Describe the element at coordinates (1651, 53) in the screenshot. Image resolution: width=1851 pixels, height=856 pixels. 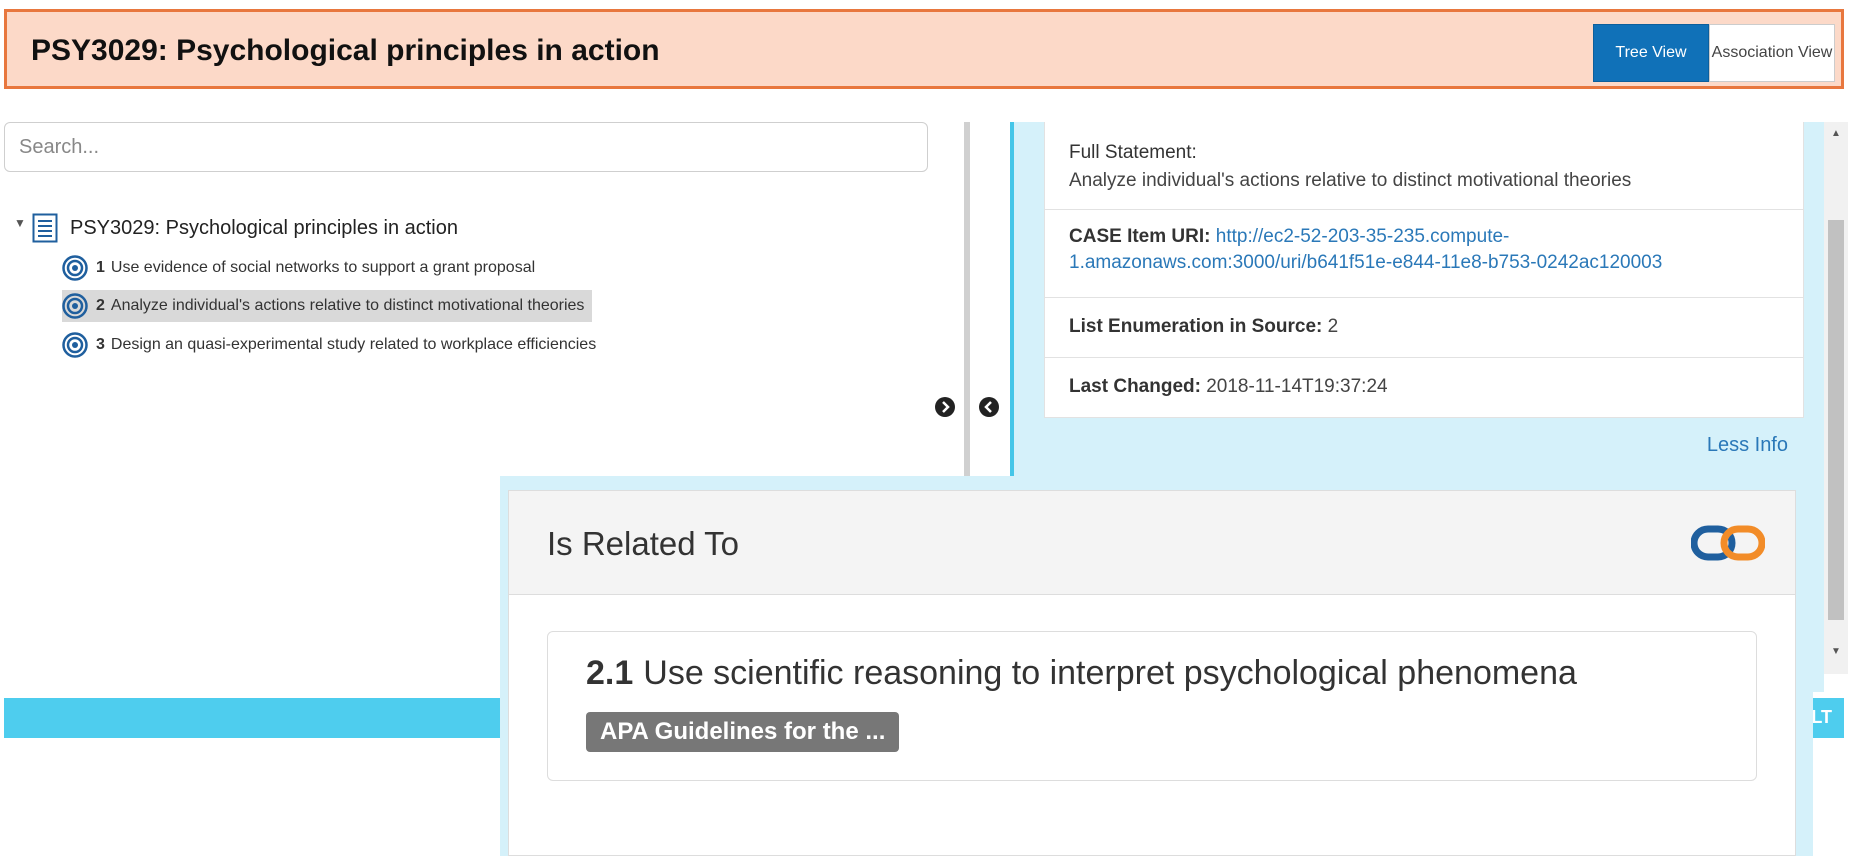
I see `tree-view-button: Tree View` at that location.